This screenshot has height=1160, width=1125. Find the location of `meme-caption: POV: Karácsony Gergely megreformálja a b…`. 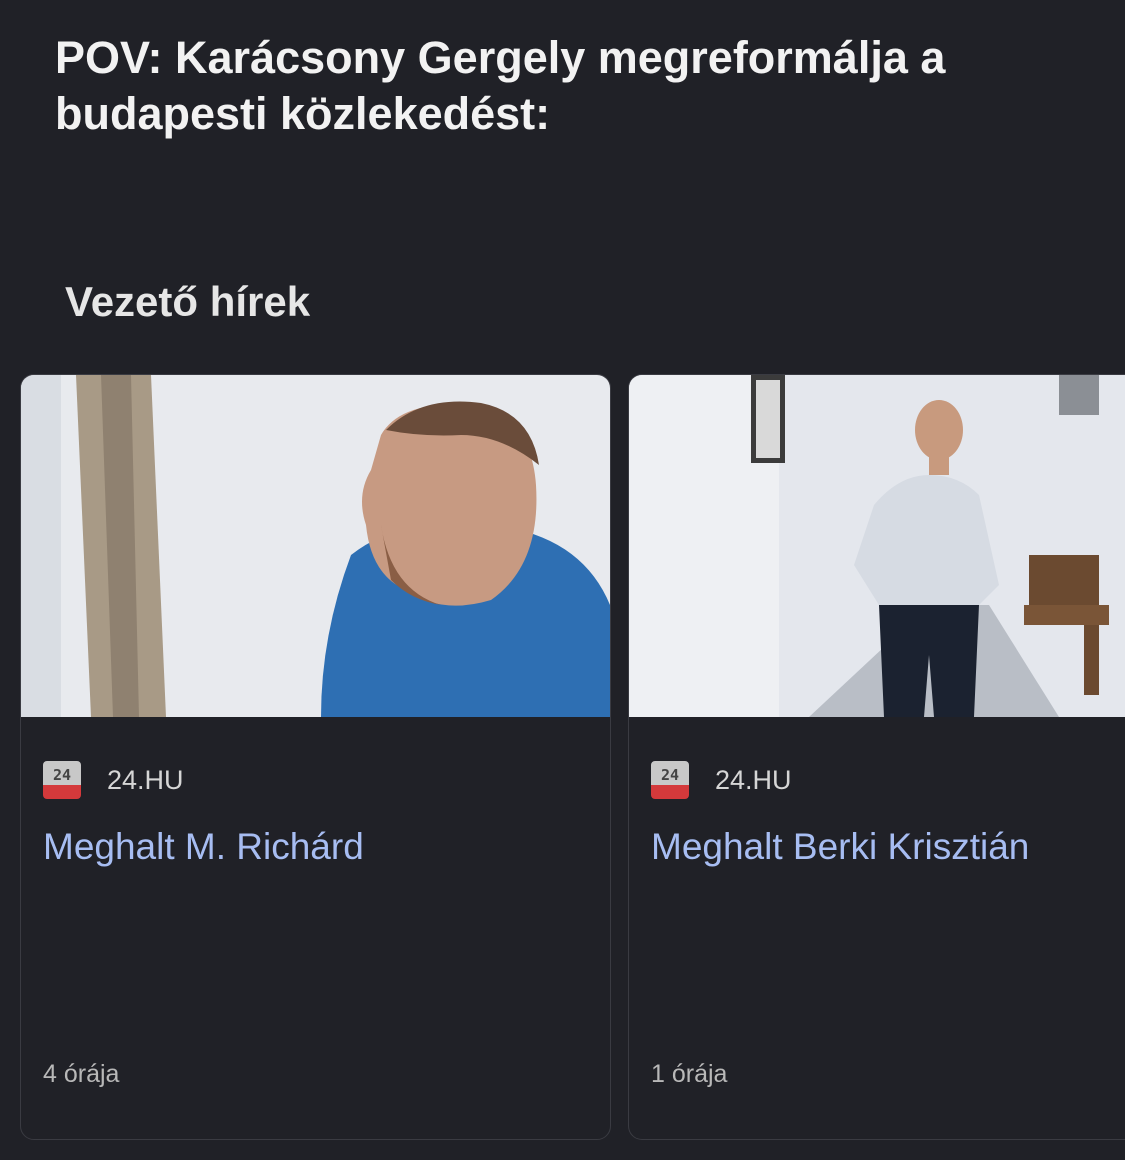

meme-caption: POV: Karácsony Gergely megreformálja a b… is located at coordinates (500, 85).